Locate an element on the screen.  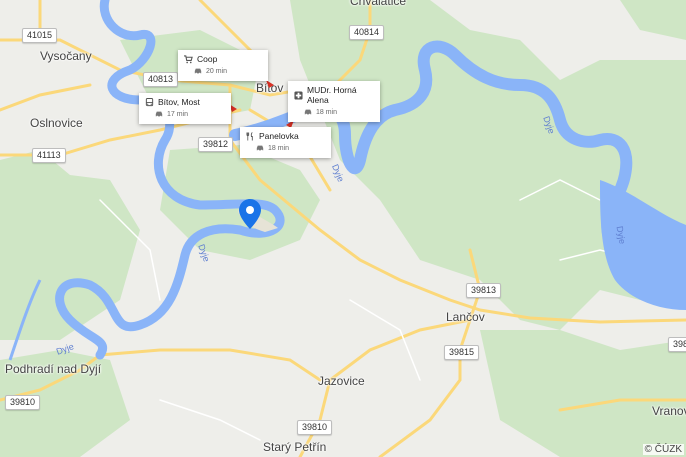
place-podhradi: Podhradí nad Dyjí is located at coordinates (53, 369).